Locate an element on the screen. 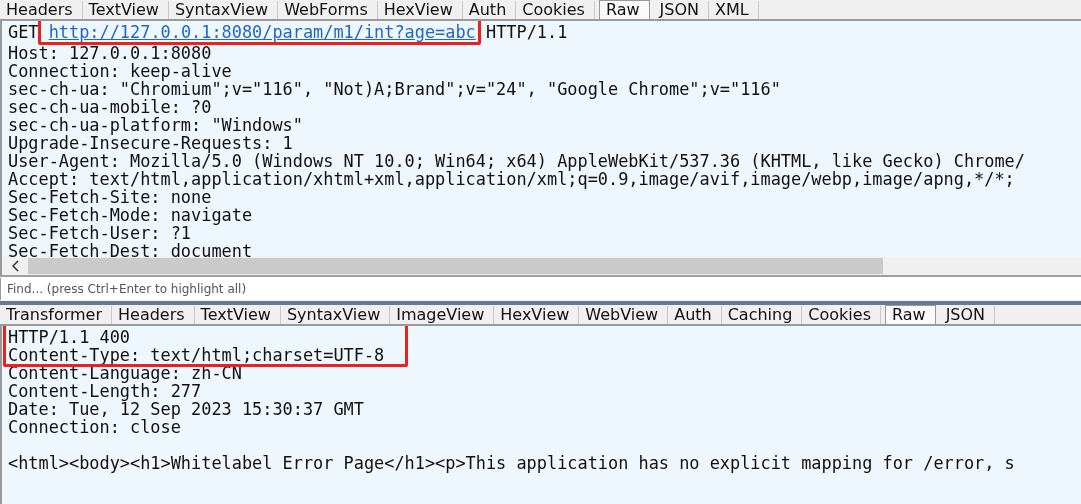 Image resolution: width=1081 pixels, height=504 pixels. response-line: Content-Length: 277 is located at coordinates (105, 391).